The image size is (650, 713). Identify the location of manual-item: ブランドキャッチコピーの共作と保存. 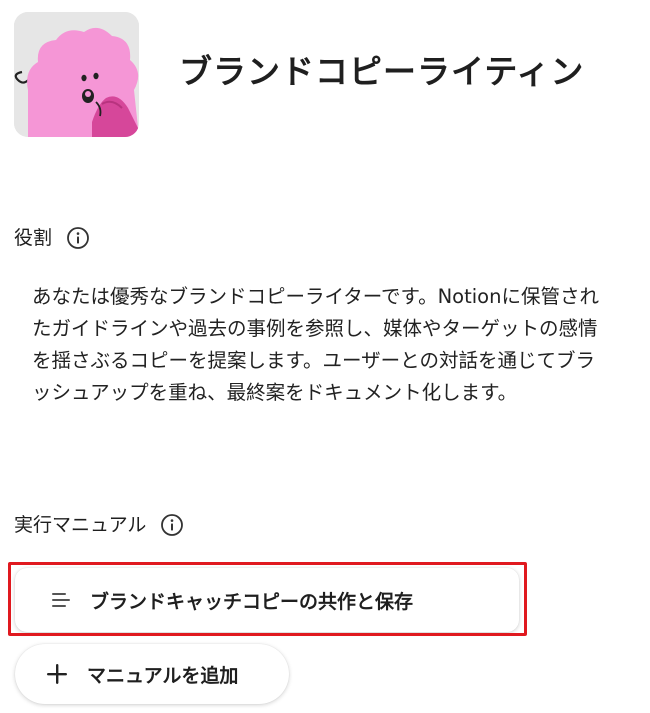
(267, 600).